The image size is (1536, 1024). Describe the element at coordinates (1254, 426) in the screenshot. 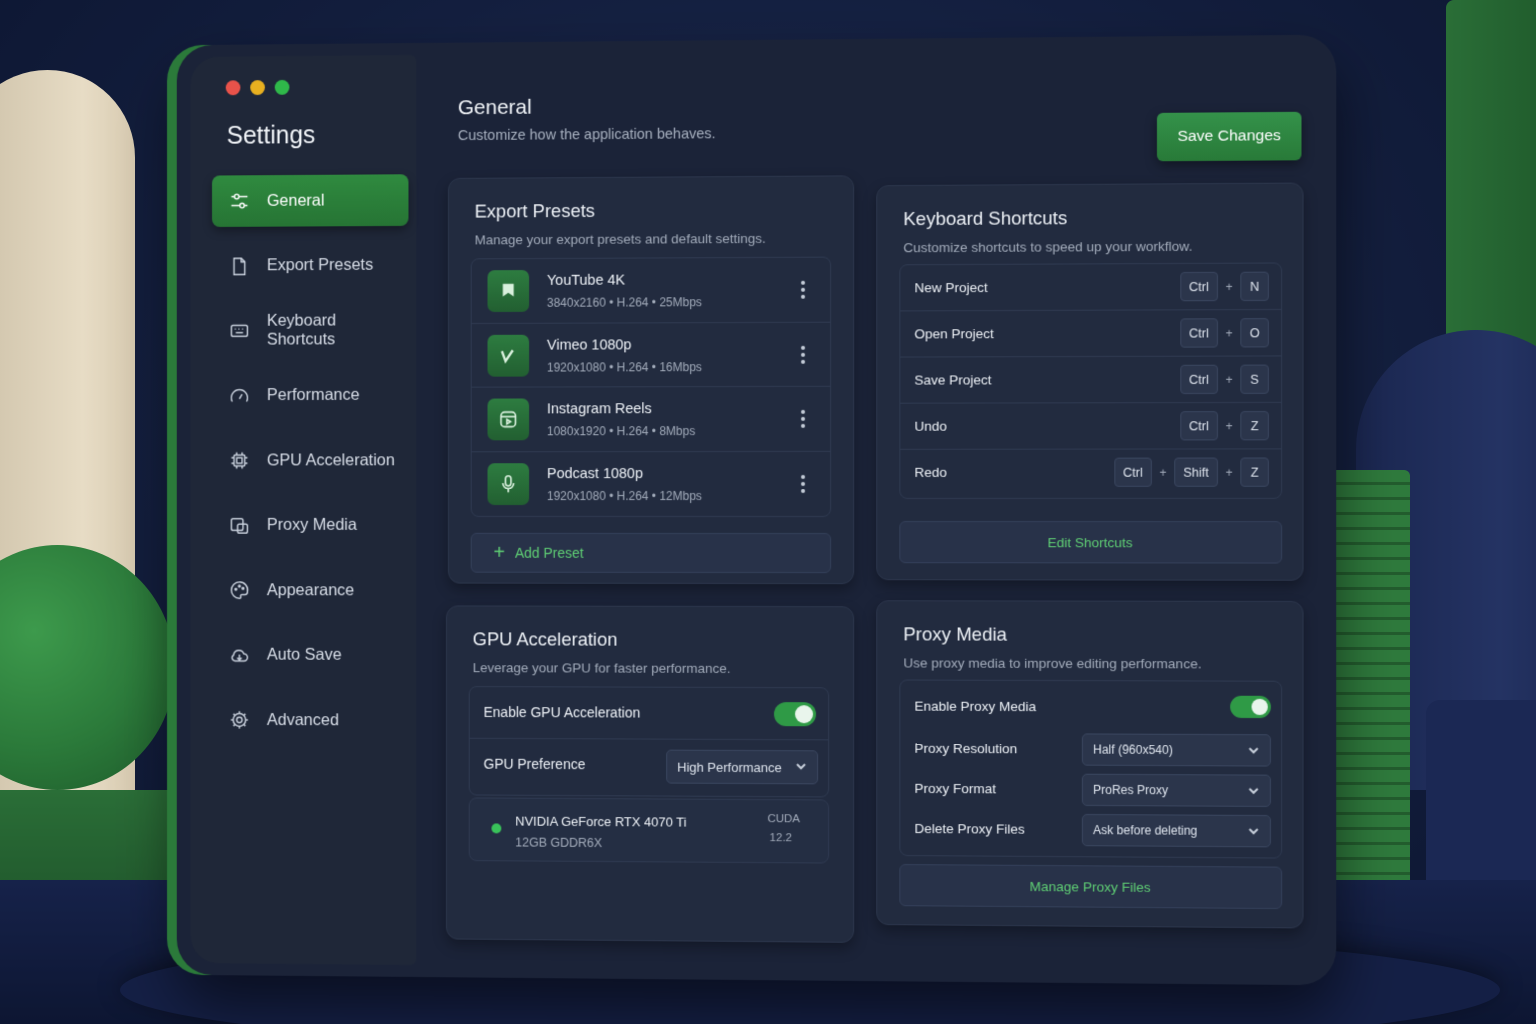

I see `key-cap: Z` at that location.